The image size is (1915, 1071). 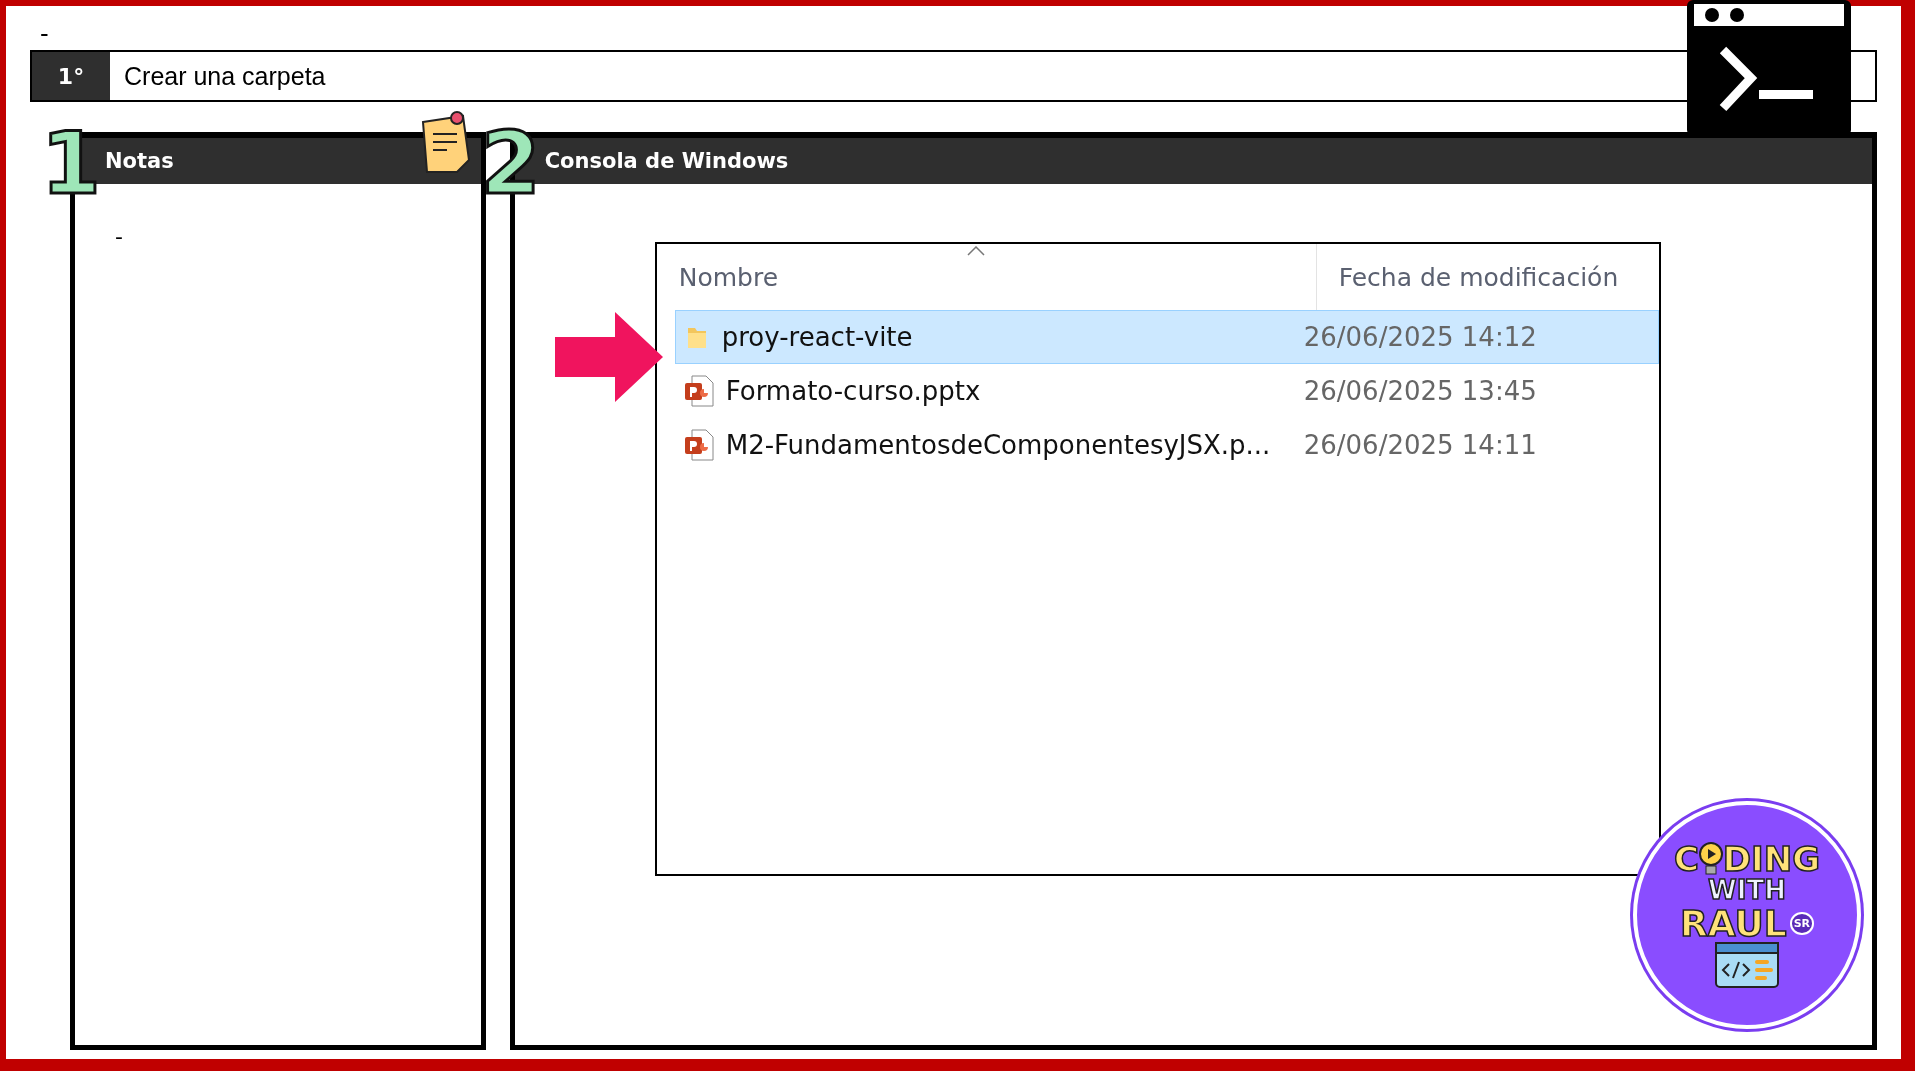 I want to click on panel-title: Notas, so click(x=139, y=161).